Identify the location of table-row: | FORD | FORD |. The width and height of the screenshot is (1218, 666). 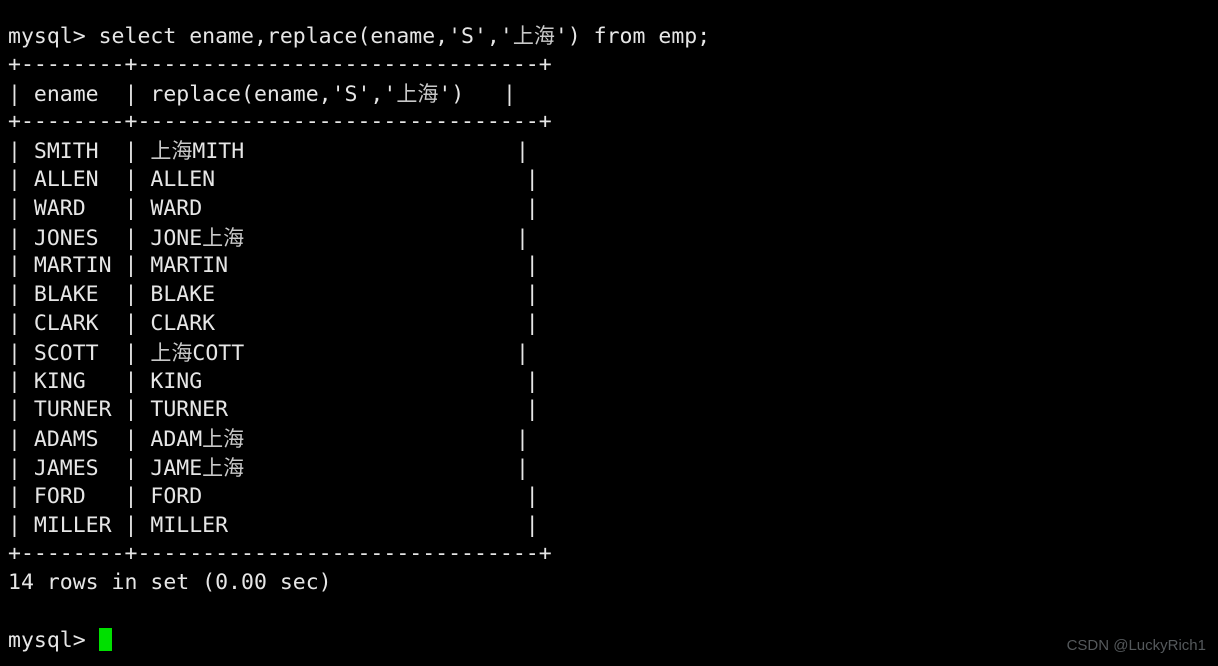
(608, 497).